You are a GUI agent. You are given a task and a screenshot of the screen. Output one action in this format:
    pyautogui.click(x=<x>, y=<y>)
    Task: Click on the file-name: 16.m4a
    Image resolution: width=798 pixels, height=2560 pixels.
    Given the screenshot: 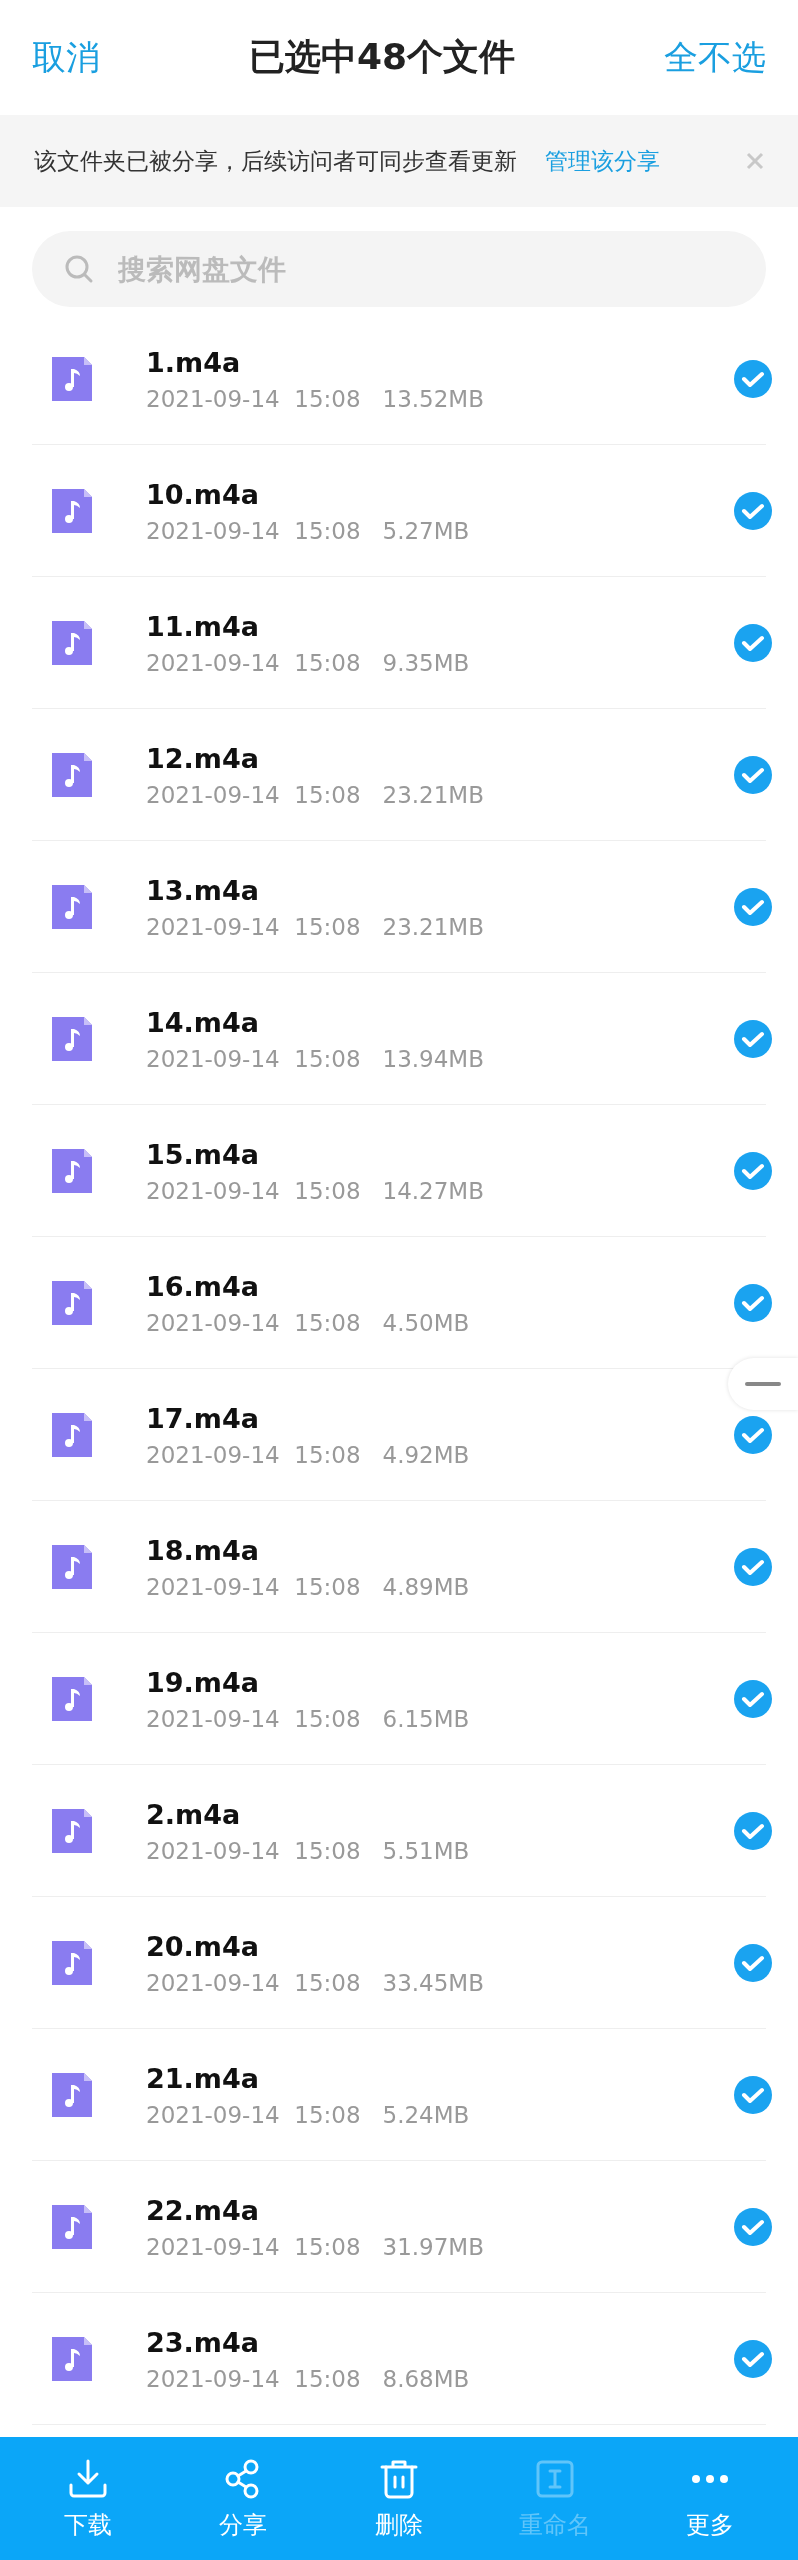 What is the action you would take?
    pyautogui.click(x=202, y=1286)
    